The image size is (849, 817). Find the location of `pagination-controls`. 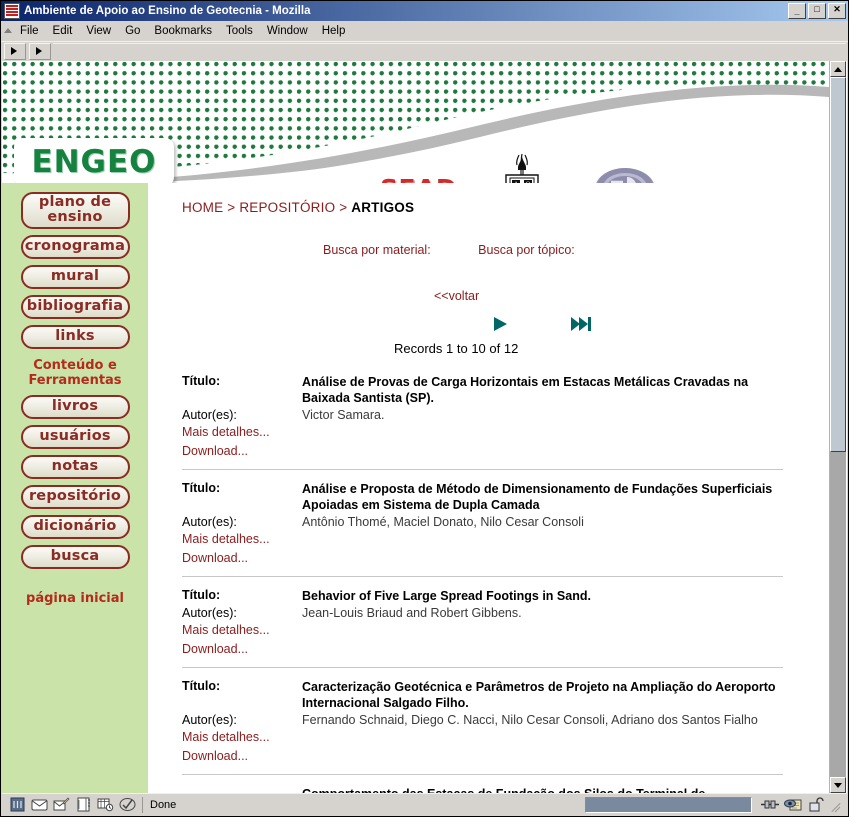

pagination-controls is located at coordinates (505, 324).